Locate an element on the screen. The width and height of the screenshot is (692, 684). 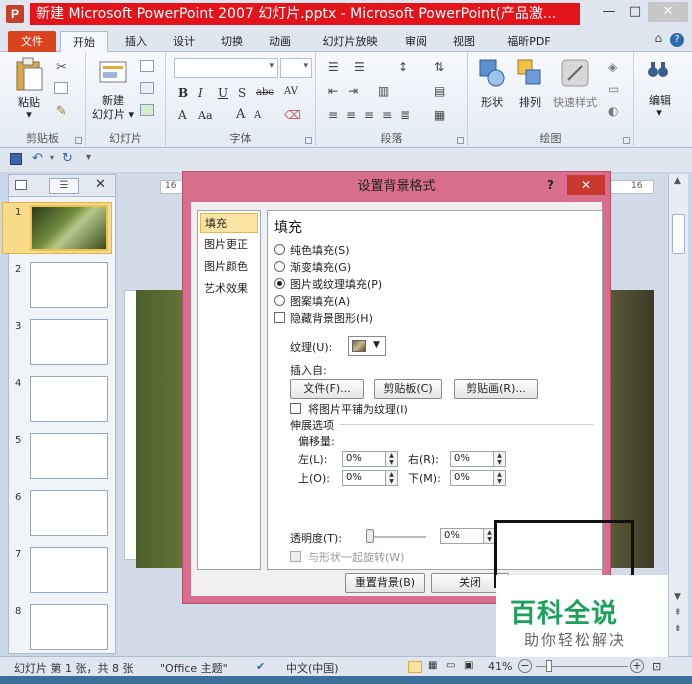
next-slide-icon: ⇟ is located at coordinates (678, 629).